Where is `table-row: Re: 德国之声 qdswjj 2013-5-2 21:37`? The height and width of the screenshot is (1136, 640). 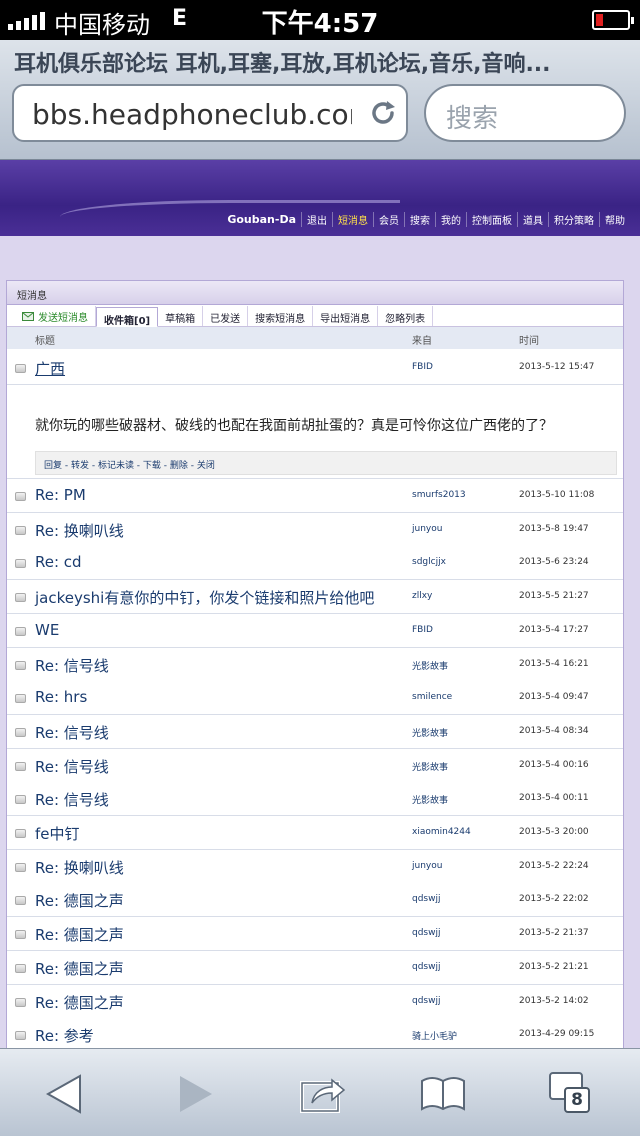 table-row: Re: 德国之声 qdswjj 2013-5-2 21:37 is located at coordinates (315, 934).